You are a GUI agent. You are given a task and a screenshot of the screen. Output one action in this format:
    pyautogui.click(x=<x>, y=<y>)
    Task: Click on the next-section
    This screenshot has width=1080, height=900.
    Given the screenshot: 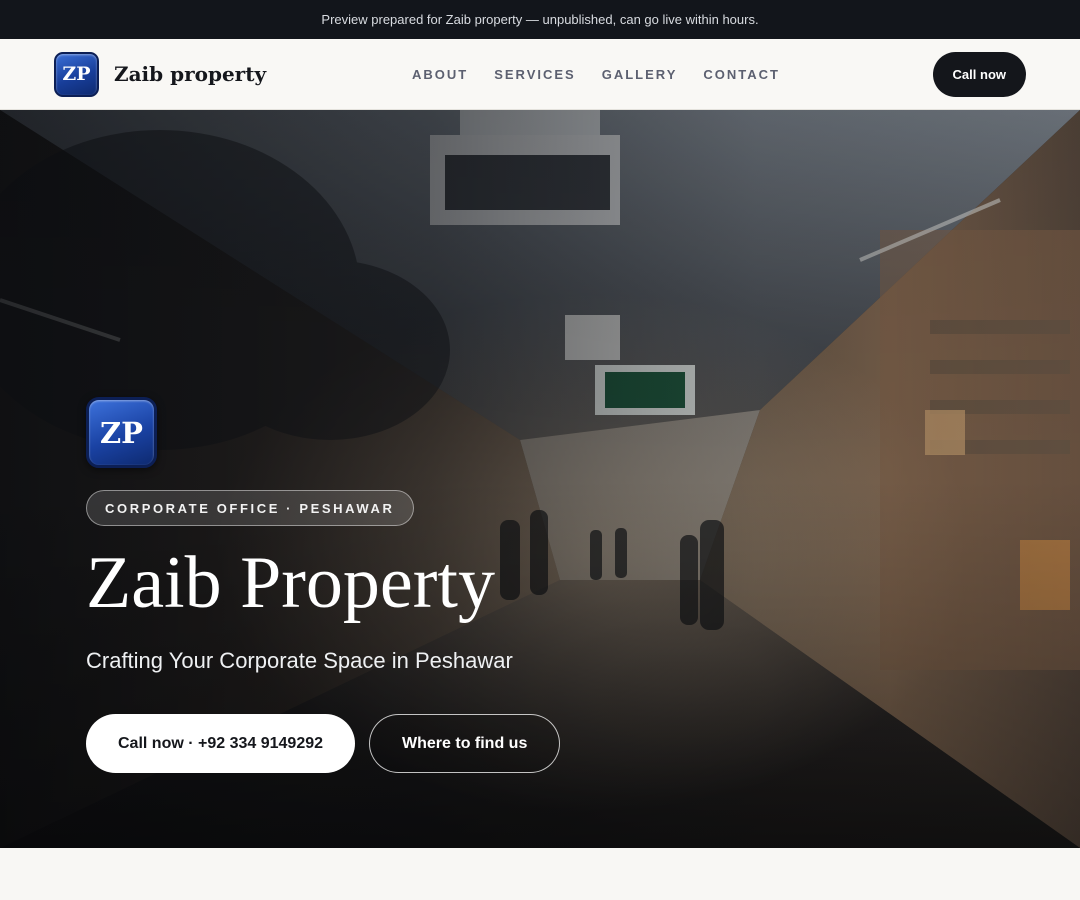 What is the action you would take?
    pyautogui.click(x=540, y=874)
    